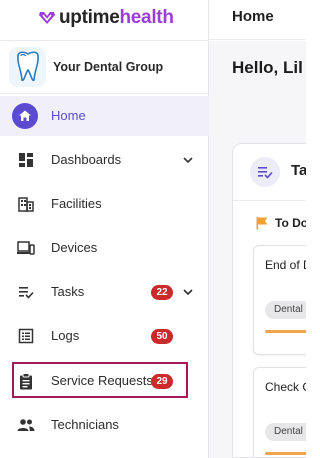 The image size is (320, 458). I want to click on card-title: Ta, so click(298, 170).